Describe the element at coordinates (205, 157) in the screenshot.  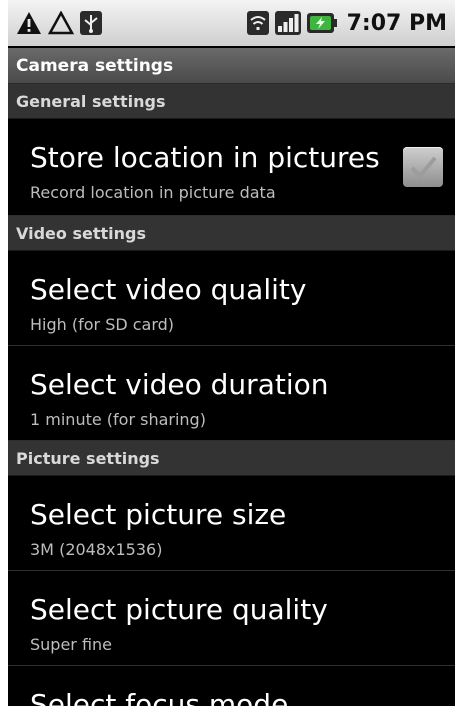
I see `pref-title: Store location in pictures` at that location.